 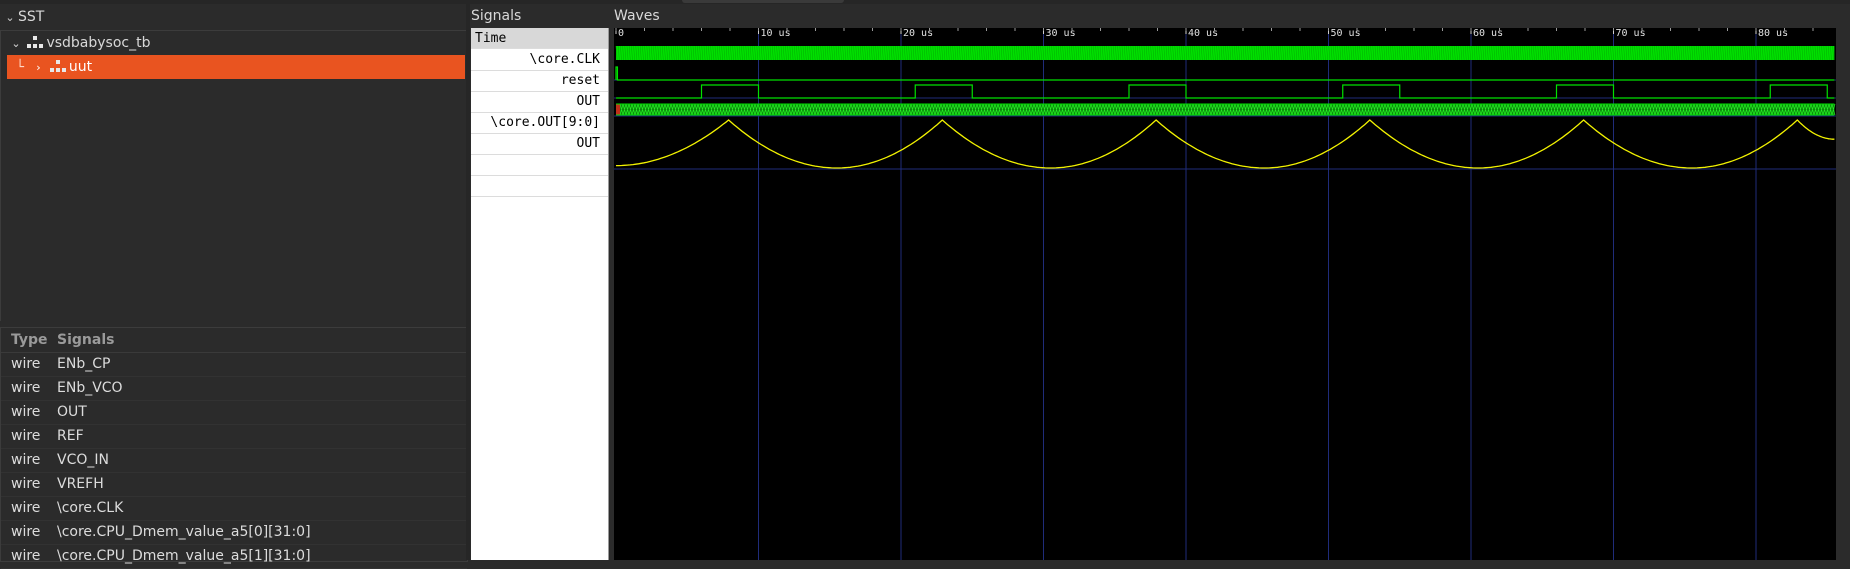 What do you see at coordinates (776, 33) in the screenshot?
I see `tick-label: 10 us` at bounding box center [776, 33].